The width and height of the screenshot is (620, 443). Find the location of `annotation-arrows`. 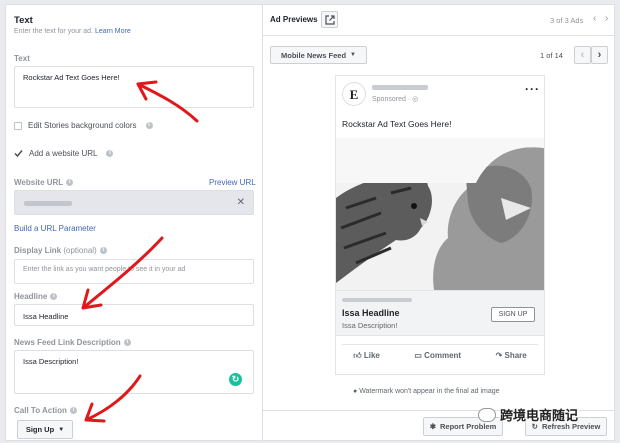

annotation-arrows is located at coordinates (140, 251).